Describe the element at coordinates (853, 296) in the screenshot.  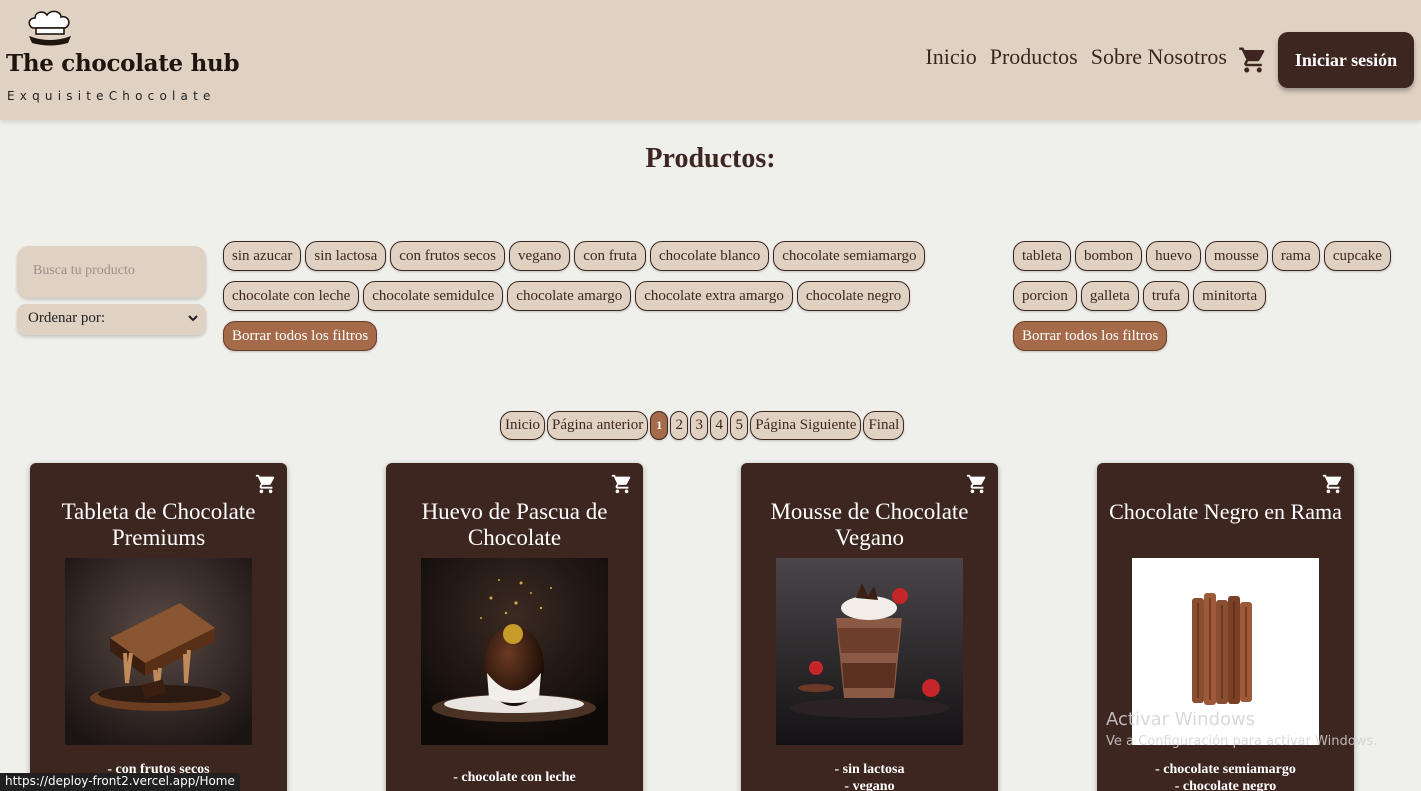
I see `filter-chip: chocolate negro` at that location.